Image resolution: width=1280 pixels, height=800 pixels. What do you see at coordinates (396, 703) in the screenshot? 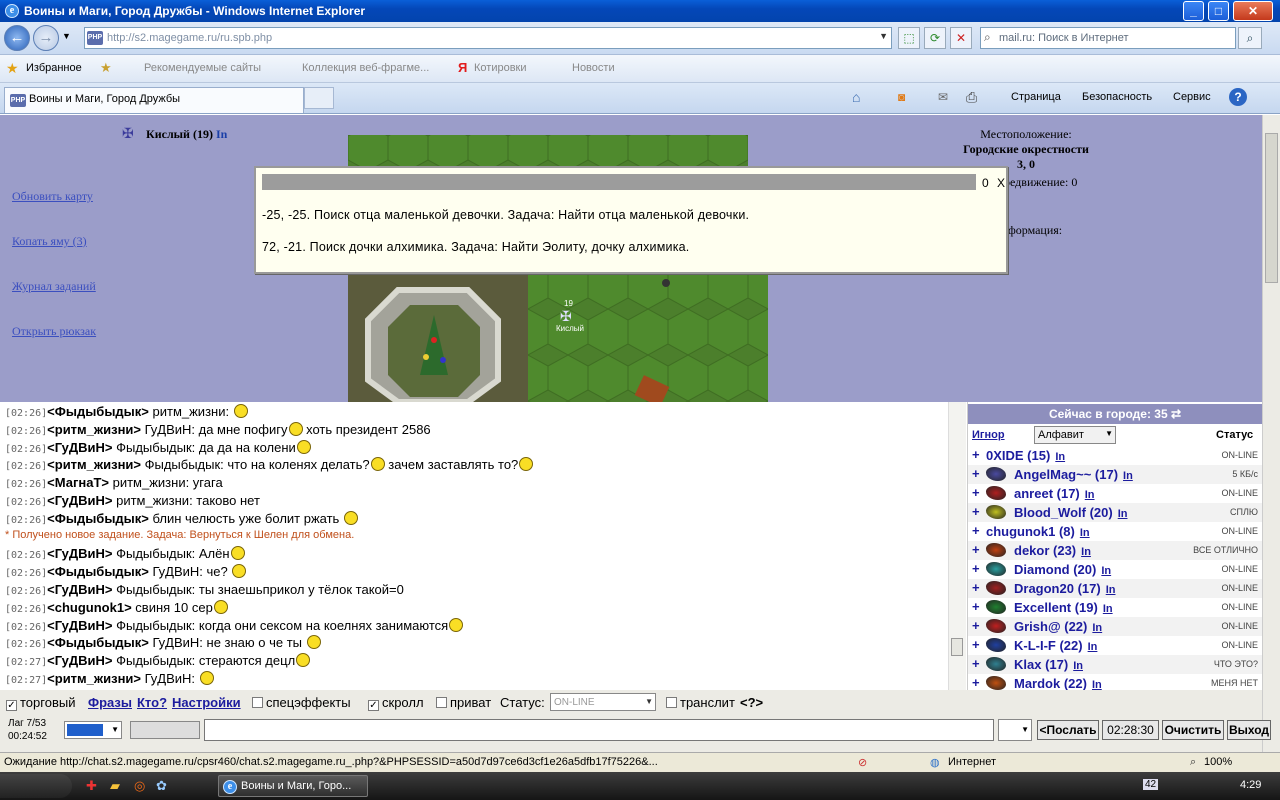
I see `scroll-checkbox: ✓ скролл` at bounding box center [396, 703].